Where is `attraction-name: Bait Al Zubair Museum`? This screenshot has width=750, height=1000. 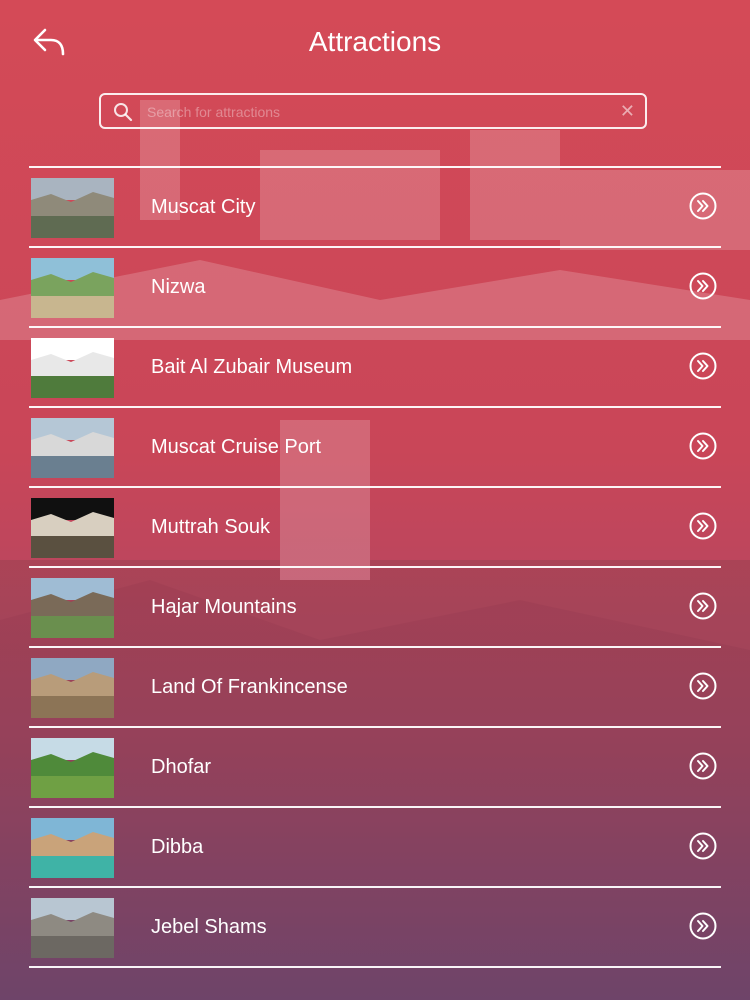
attraction-name: Bait Al Zubair Museum is located at coordinates (252, 367).